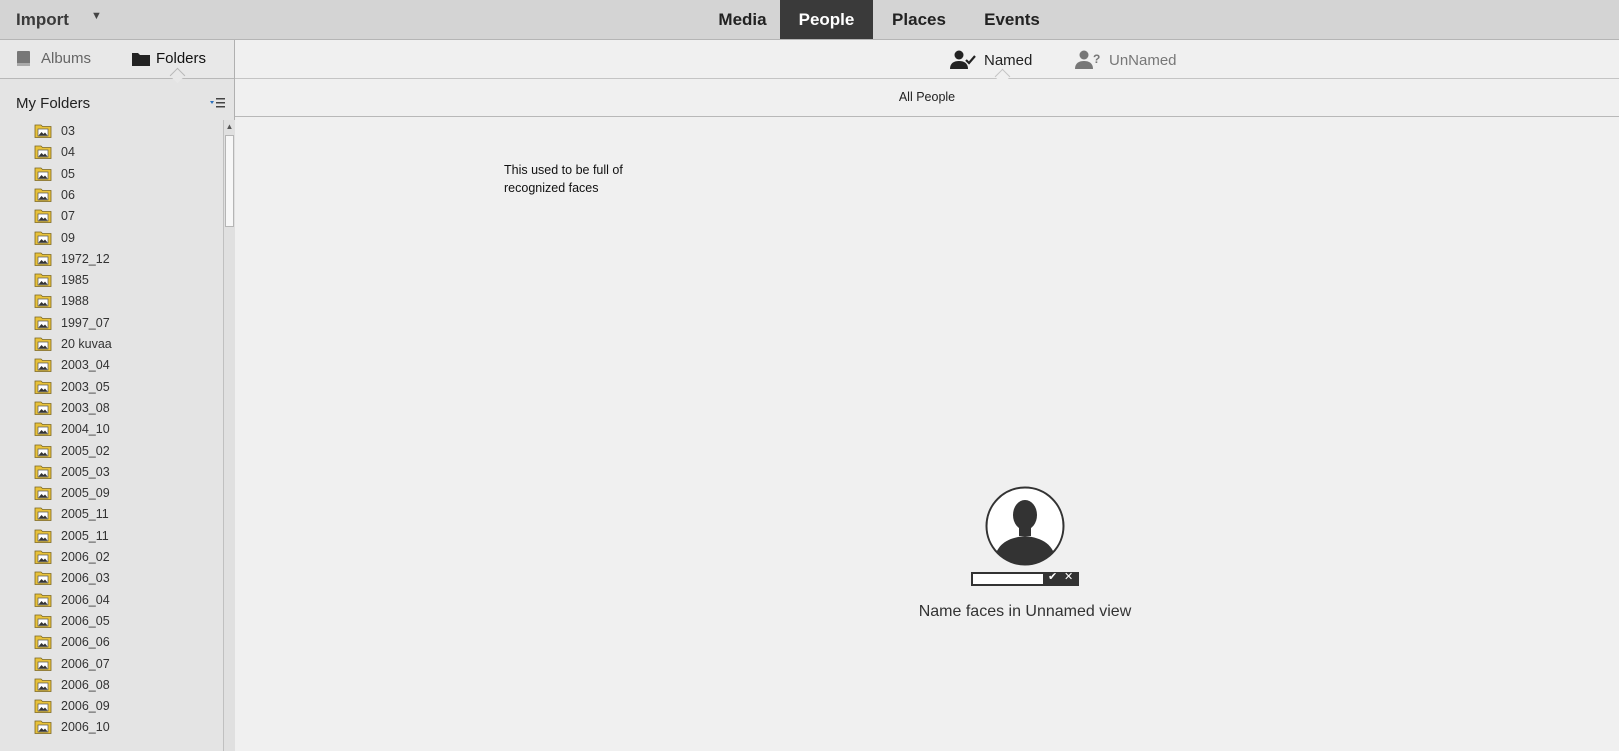 The width and height of the screenshot is (1619, 751). What do you see at coordinates (229, 435) in the screenshot?
I see `folder-scrollbar: ▲` at bounding box center [229, 435].